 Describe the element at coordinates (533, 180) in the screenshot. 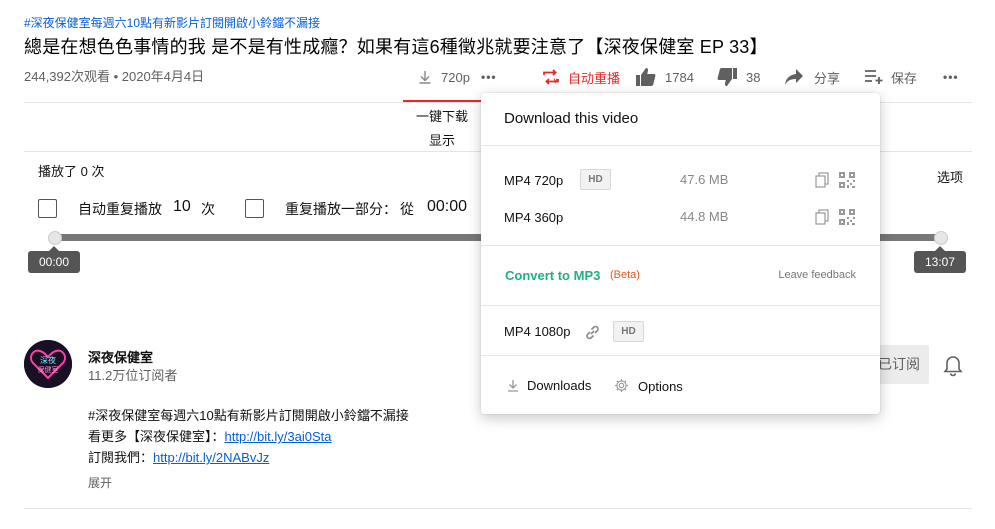

I see `format-mp4-720p: MP4 720p` at that location.